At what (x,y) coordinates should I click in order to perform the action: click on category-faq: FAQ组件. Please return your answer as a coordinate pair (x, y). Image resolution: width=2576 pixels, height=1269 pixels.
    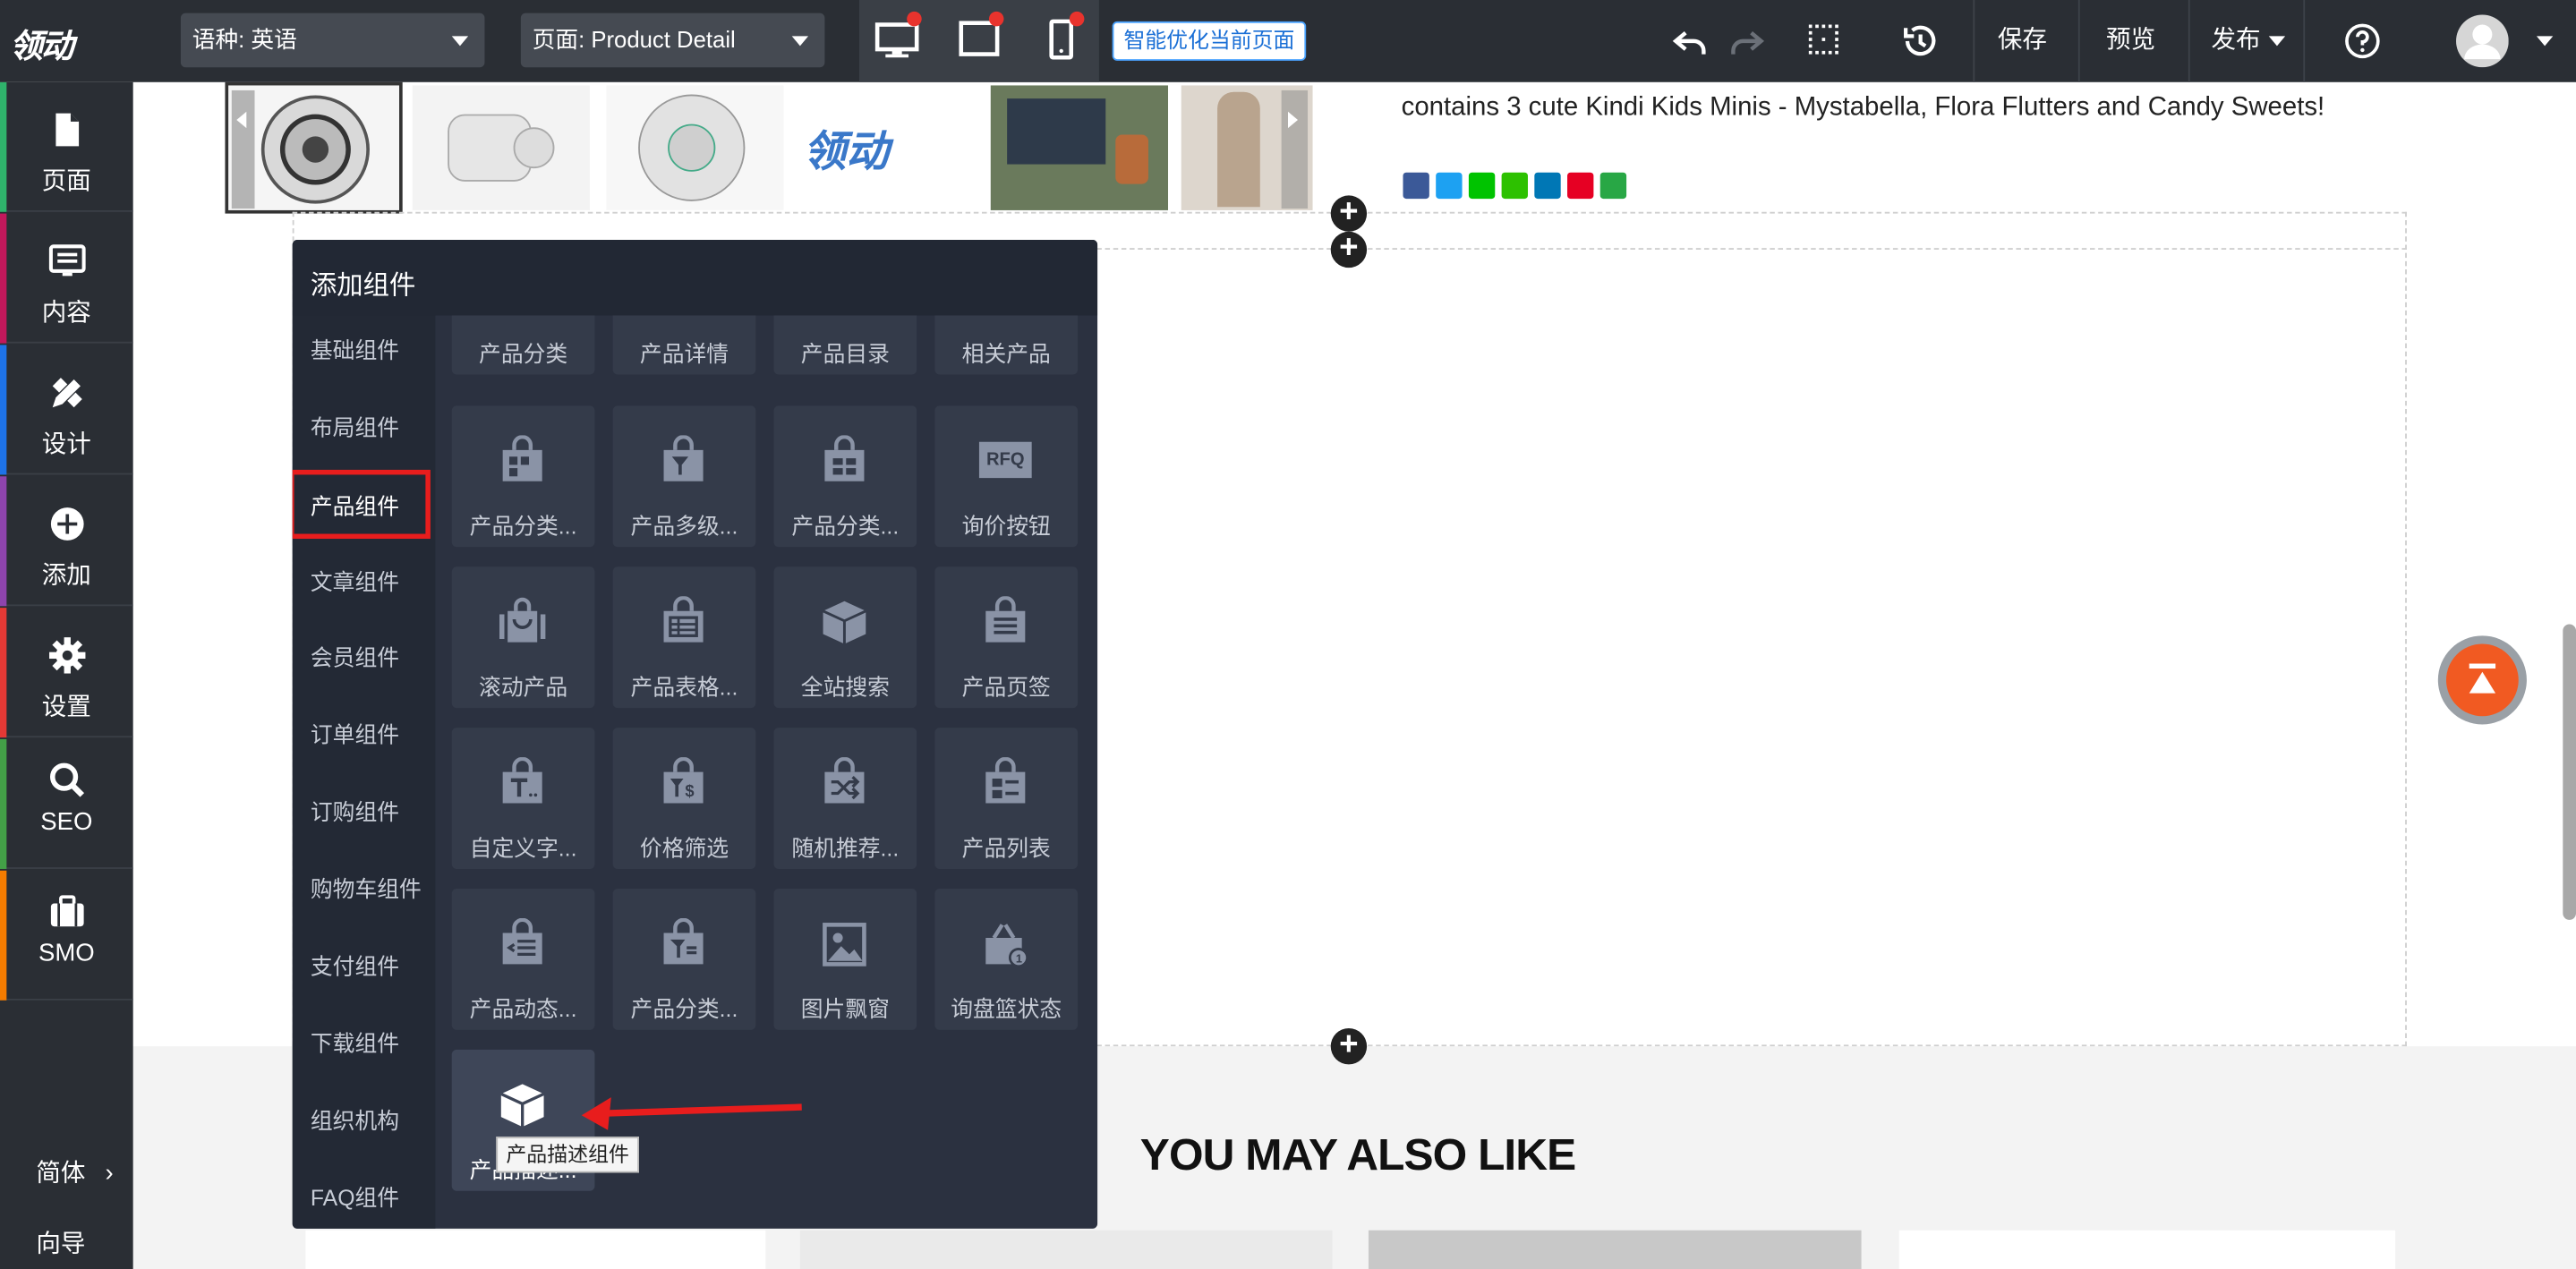
    Looking at the image, I should click on (364, 1198).